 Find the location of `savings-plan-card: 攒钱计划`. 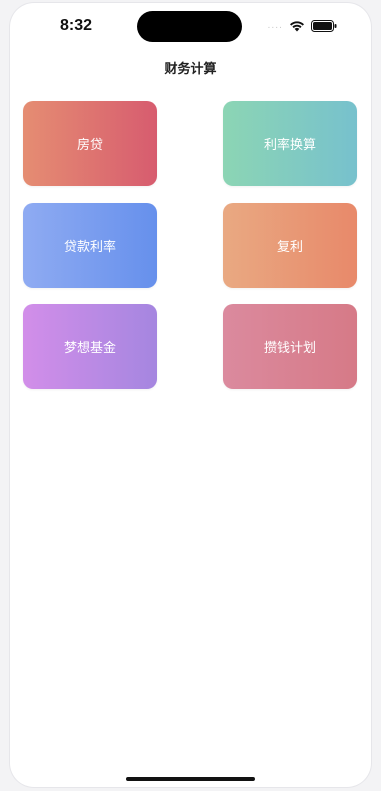

savings-plan-card: 攒钱计划 is located at coordinates (290, 346).